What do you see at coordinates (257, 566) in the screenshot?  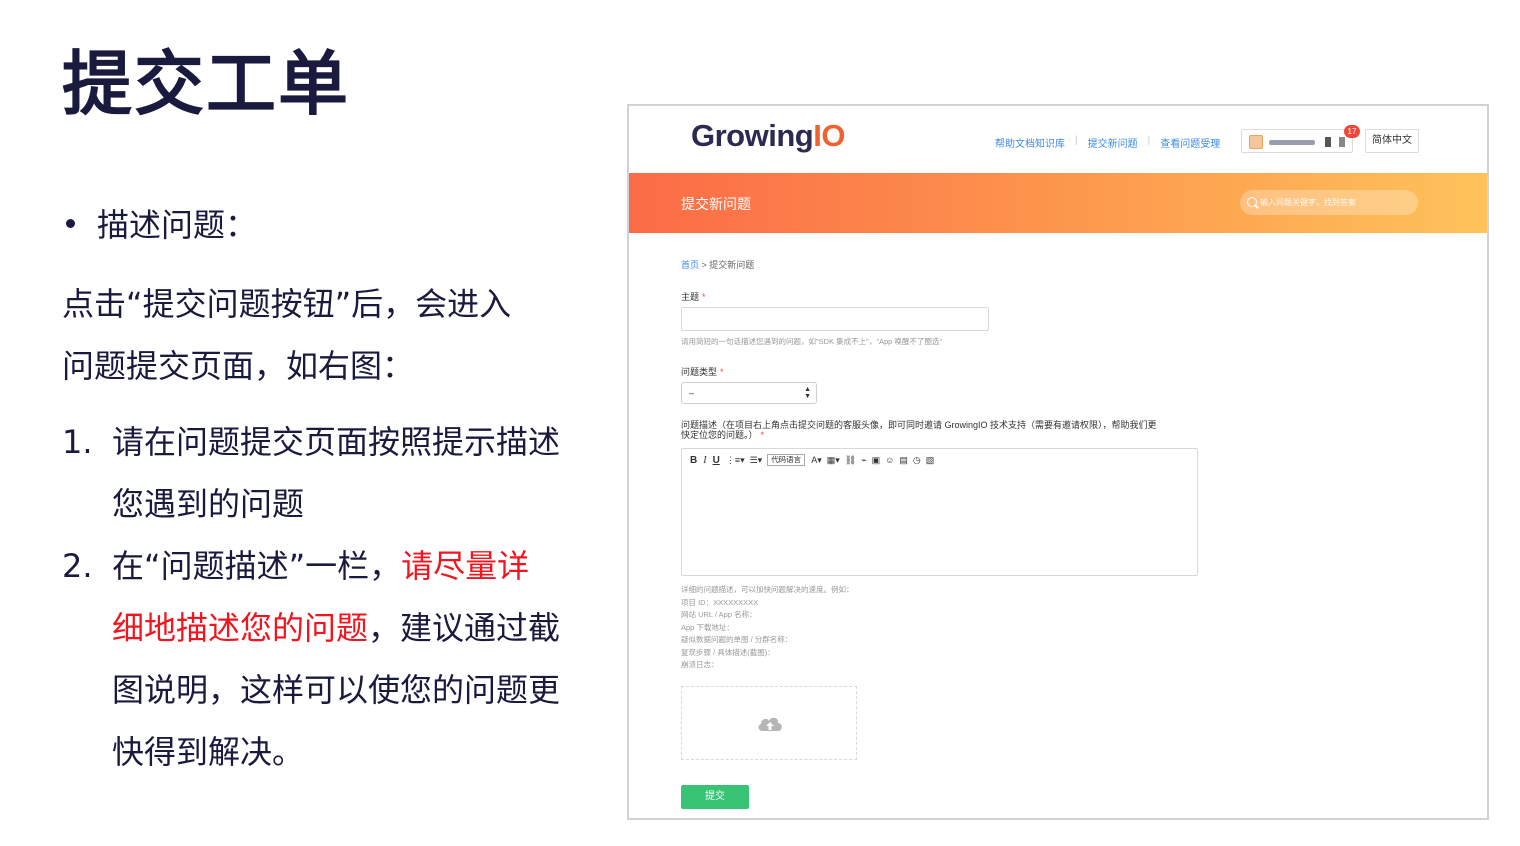 I see `step-2-line-1-pre: 在“问题描述”一栏，` at bounding box center [257, 566].